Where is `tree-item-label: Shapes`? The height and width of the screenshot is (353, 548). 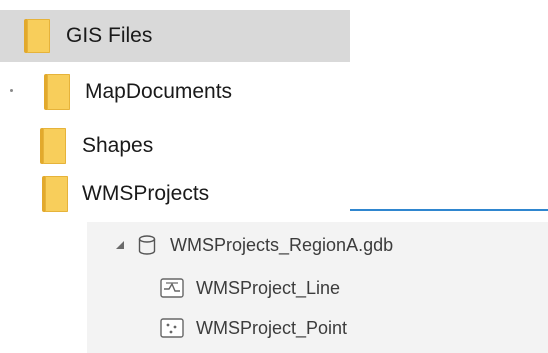
tree-item-label: Shapes is located at coordinates (118, 145).